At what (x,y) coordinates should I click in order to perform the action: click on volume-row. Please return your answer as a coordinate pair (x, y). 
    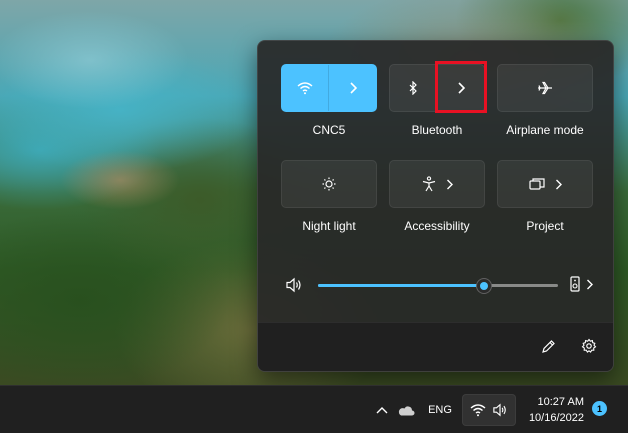
    Looking at the image, I should click on (440, 285).